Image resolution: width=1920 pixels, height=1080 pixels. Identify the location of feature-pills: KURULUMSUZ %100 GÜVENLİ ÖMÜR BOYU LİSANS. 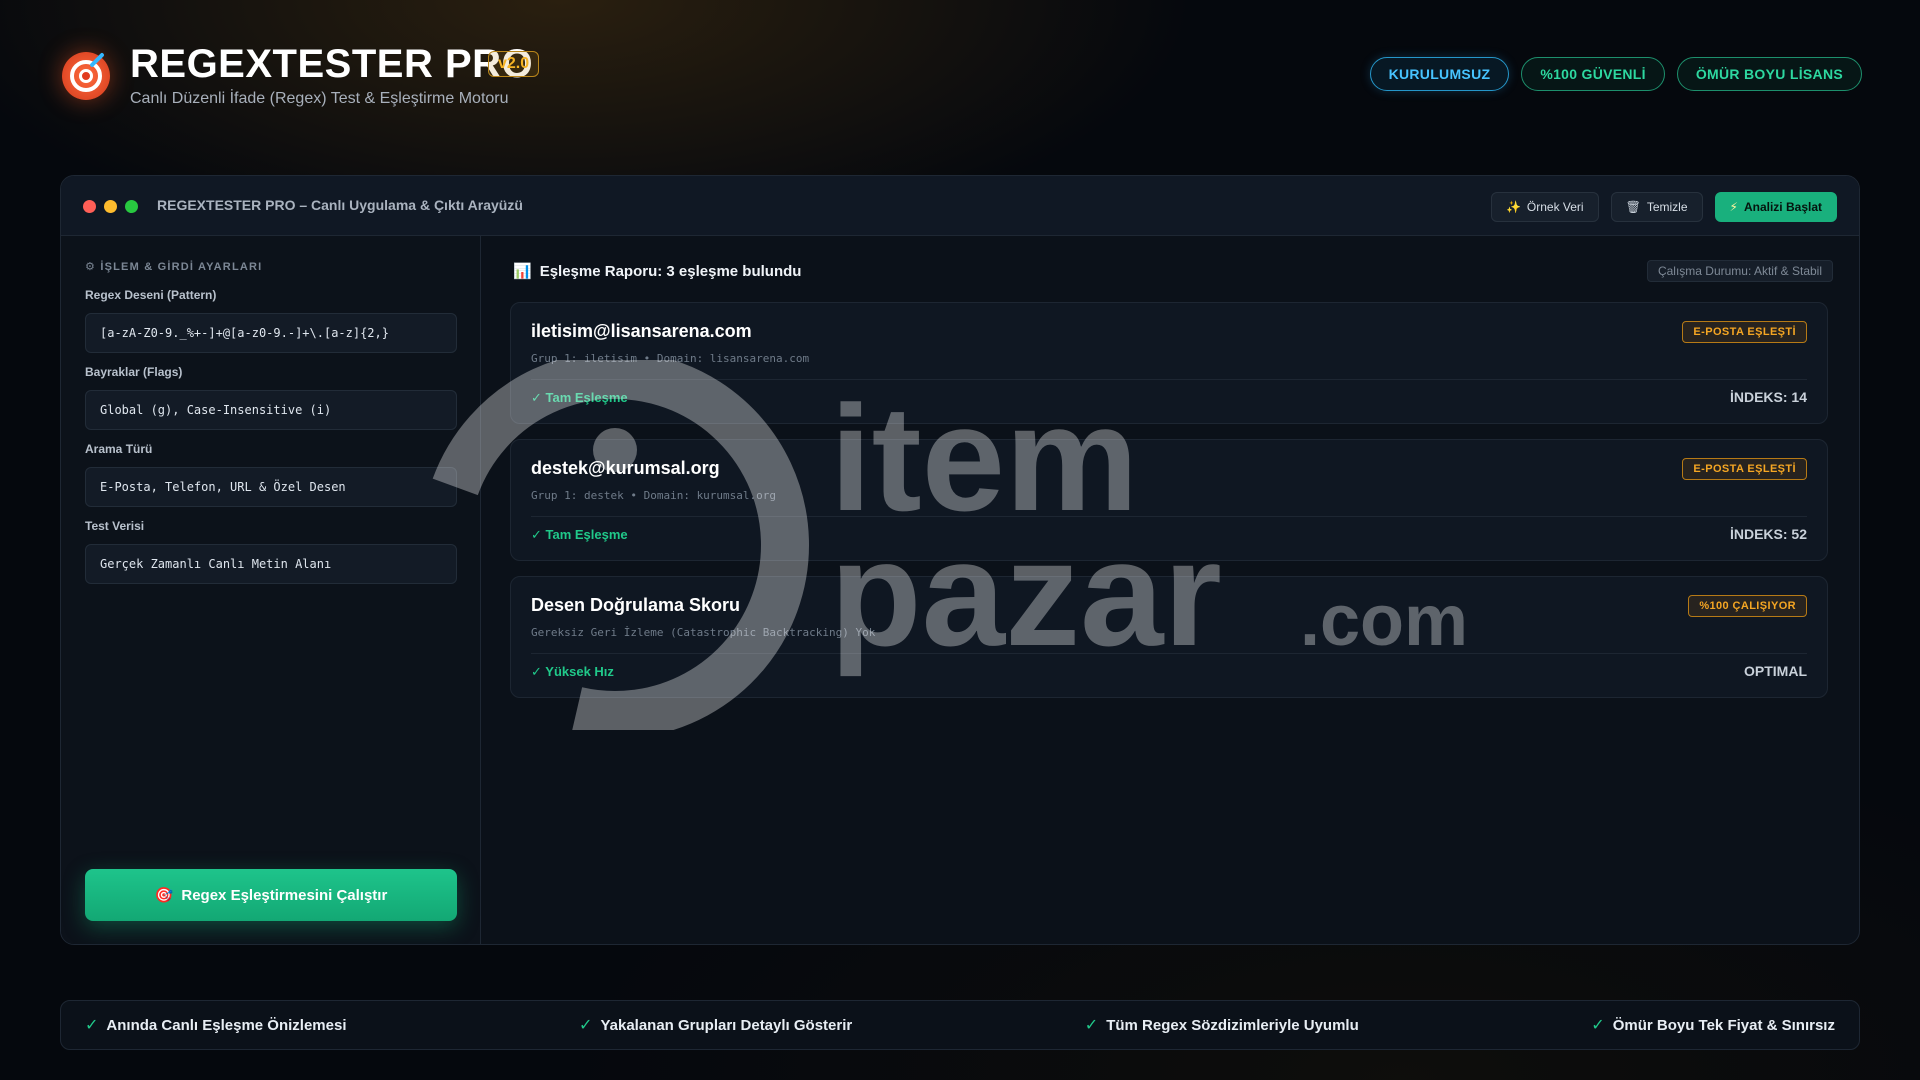
(1615, 74).